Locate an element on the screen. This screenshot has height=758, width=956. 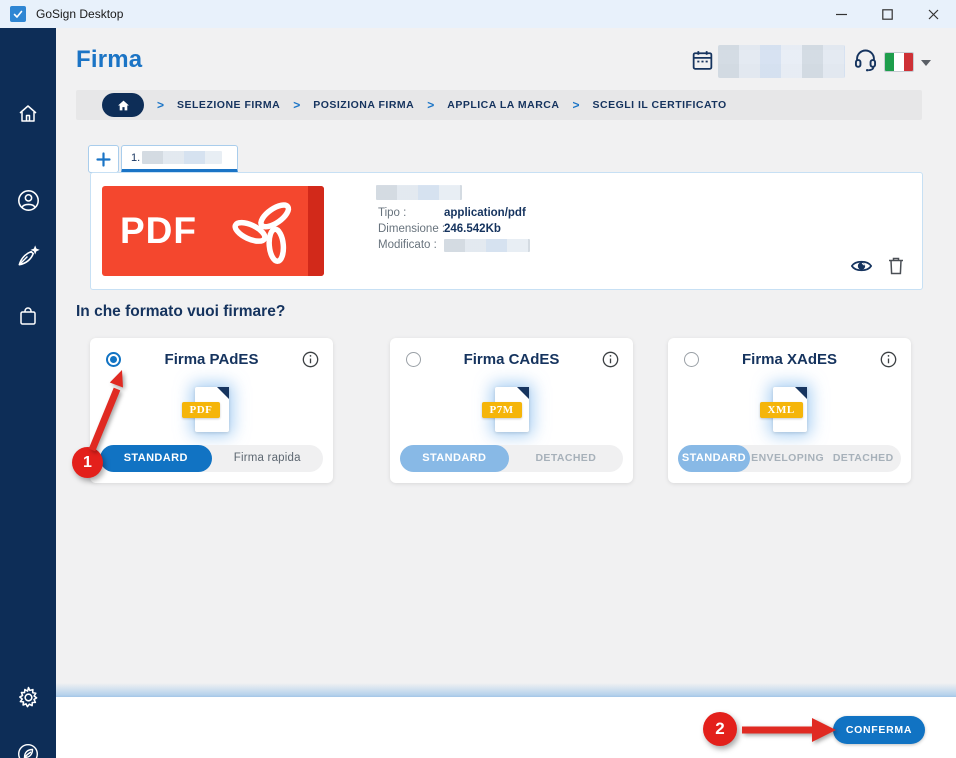
user-account-blurred is located at coordinates (781, 61).